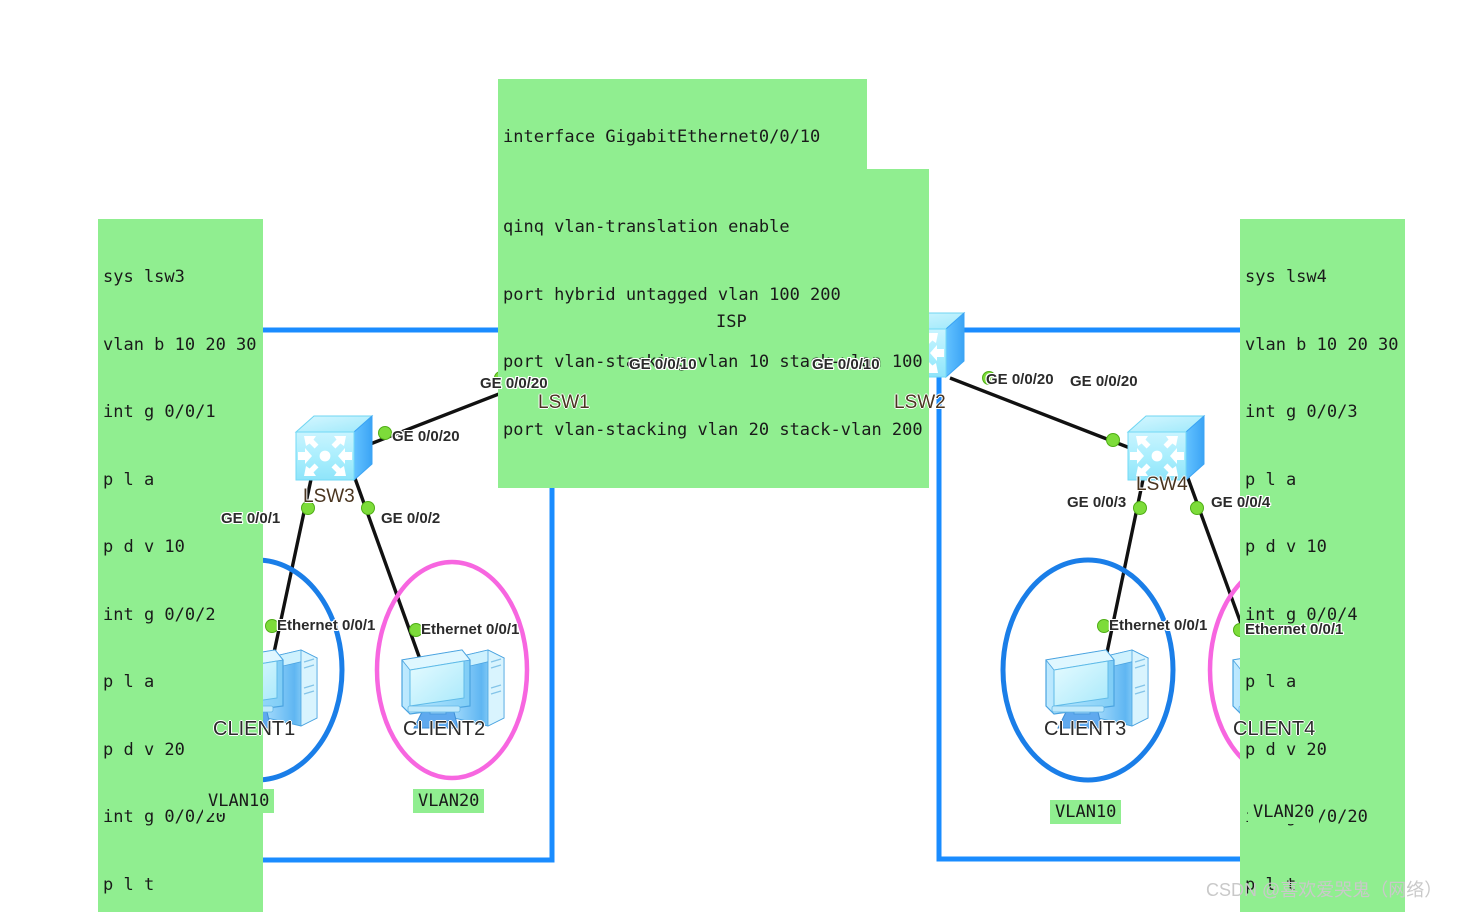  Describe the element at coordinates (1322, 344) in the screenshot. I see `lsw4-config-line-1: vlan b 10 20 30` at that location.